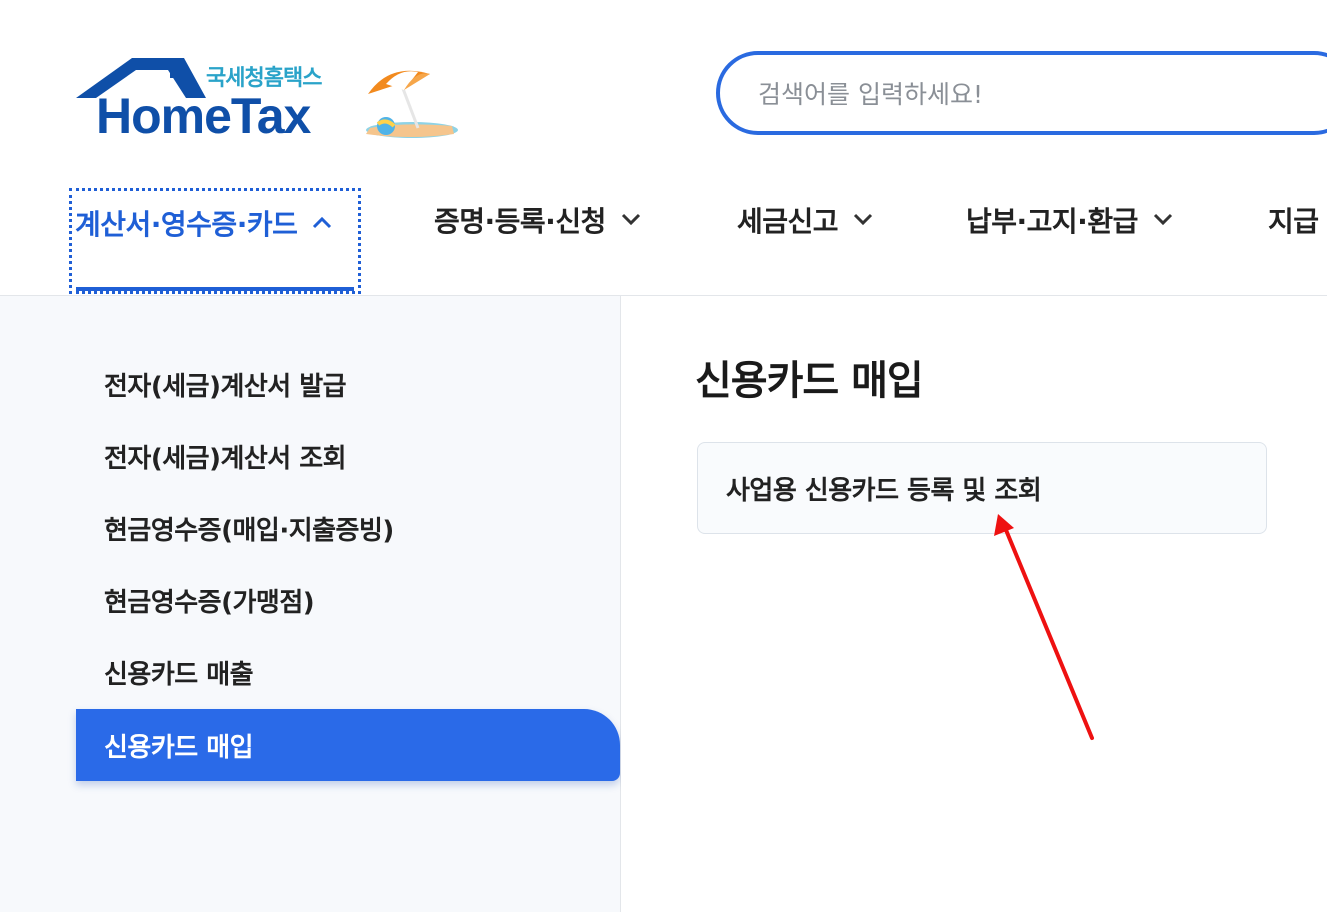  I want to click on hometax-logo: 국세청홈택스 HomeTax, so click(269, 99).